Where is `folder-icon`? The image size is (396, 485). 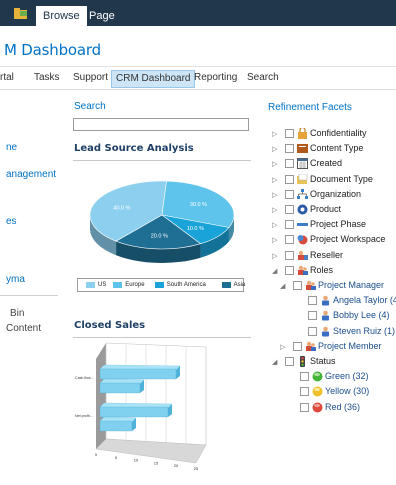
folder-icon is located at coordinates (21, 13).